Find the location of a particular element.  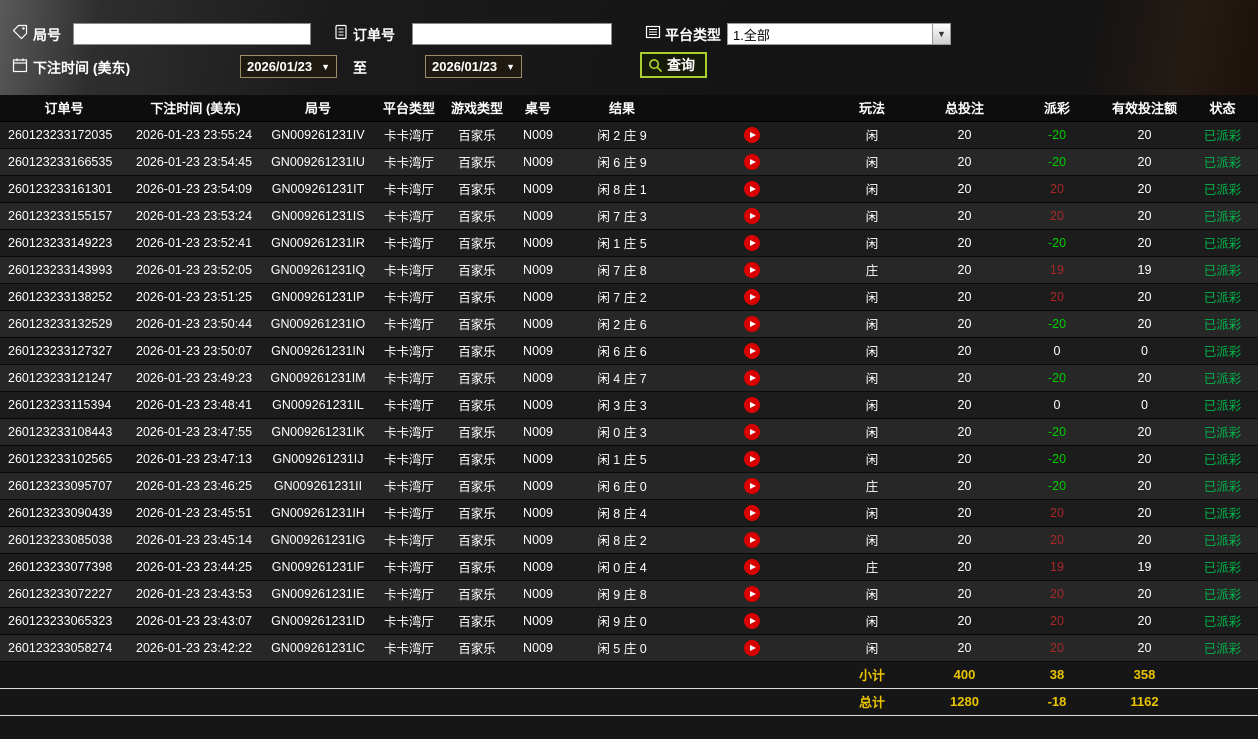

date-to-picker: 2026/01/23 ▼ is located at coordinates (473, 66).